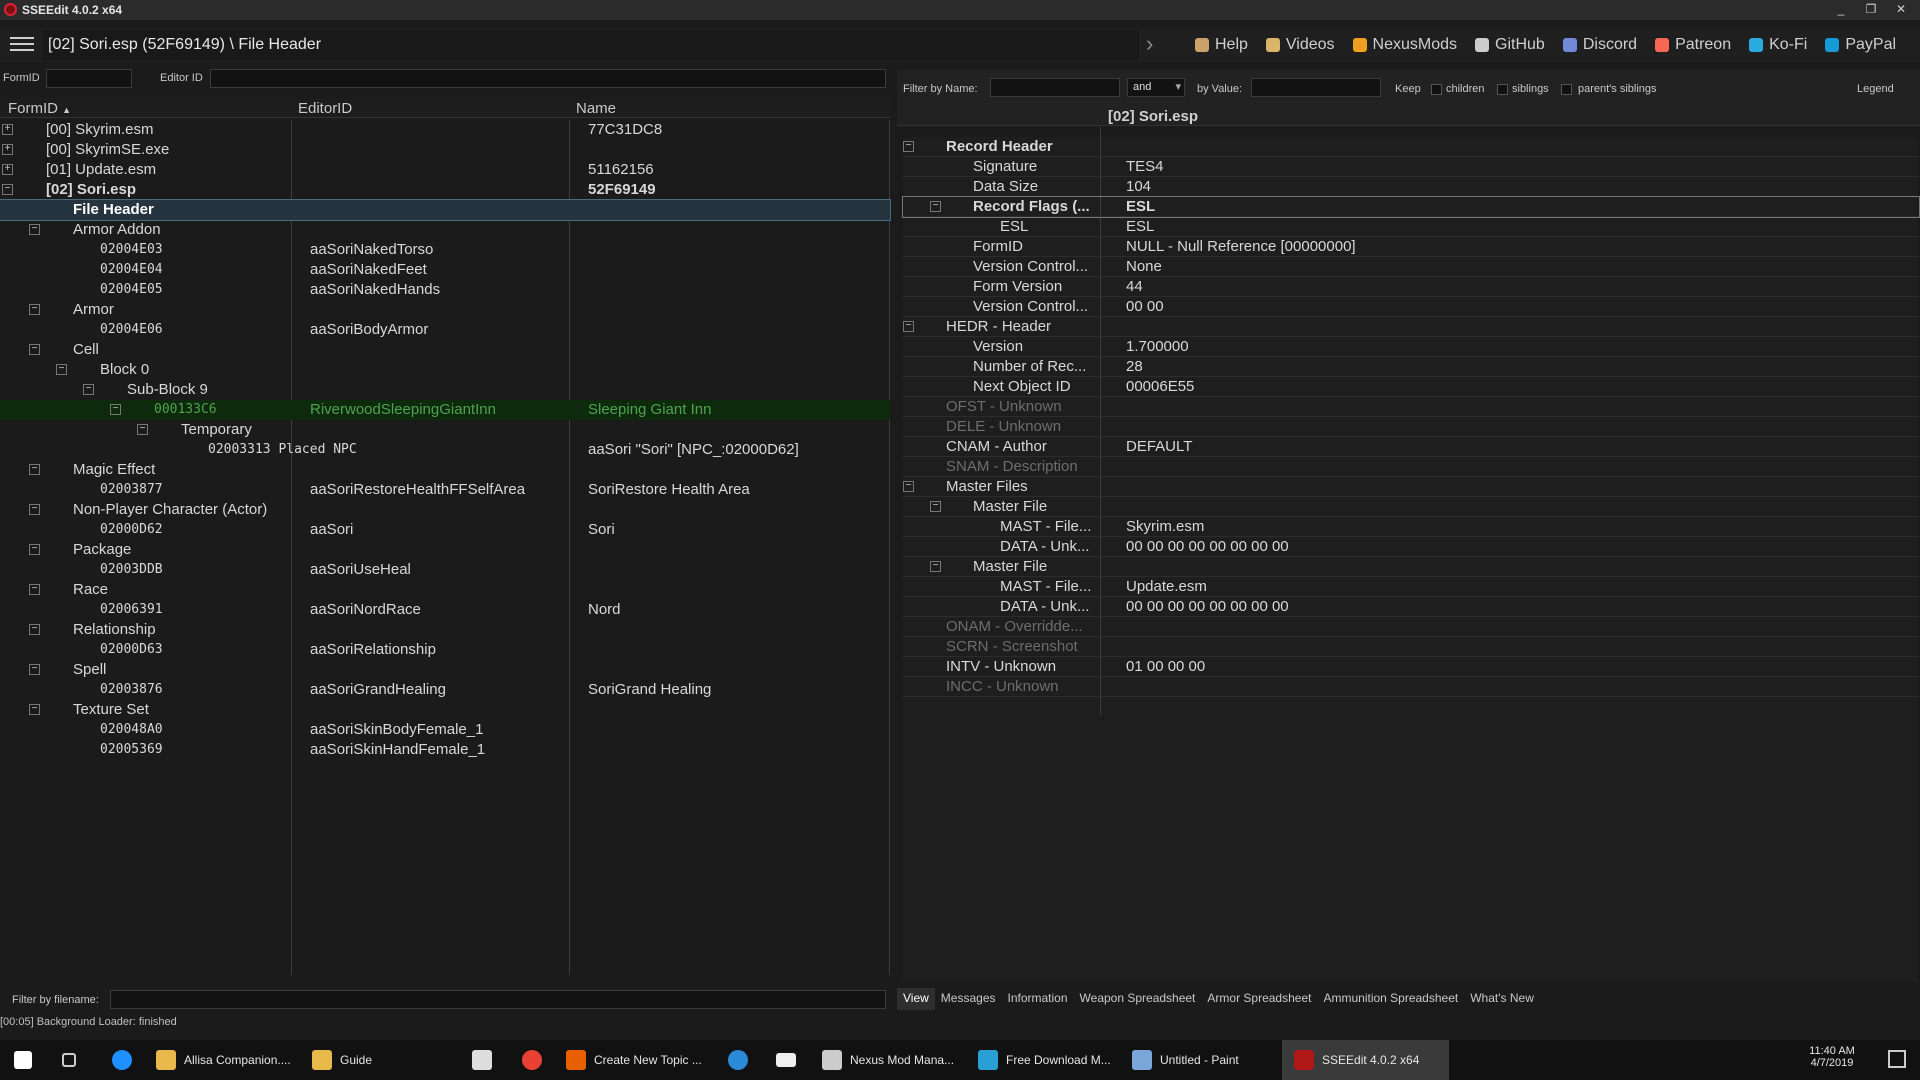 Image resolution: width=1920 pixels, height=1080 pixels. Describe the element at coordinates (1138, 999) in the screenshot. I see `tab-weapon-spreadsheet: Weapon Spreadsheet` at that location.